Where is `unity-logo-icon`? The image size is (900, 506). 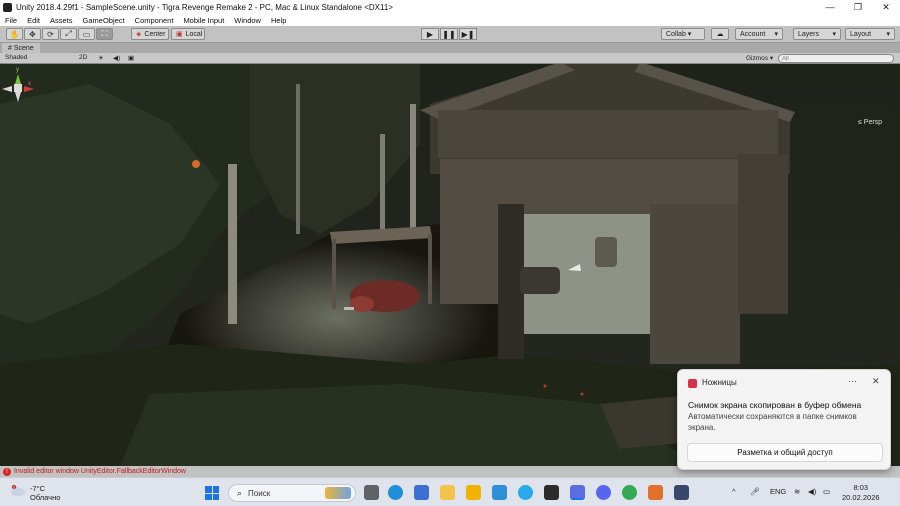 unity-logo-icon is located at coordinates (7, 7).